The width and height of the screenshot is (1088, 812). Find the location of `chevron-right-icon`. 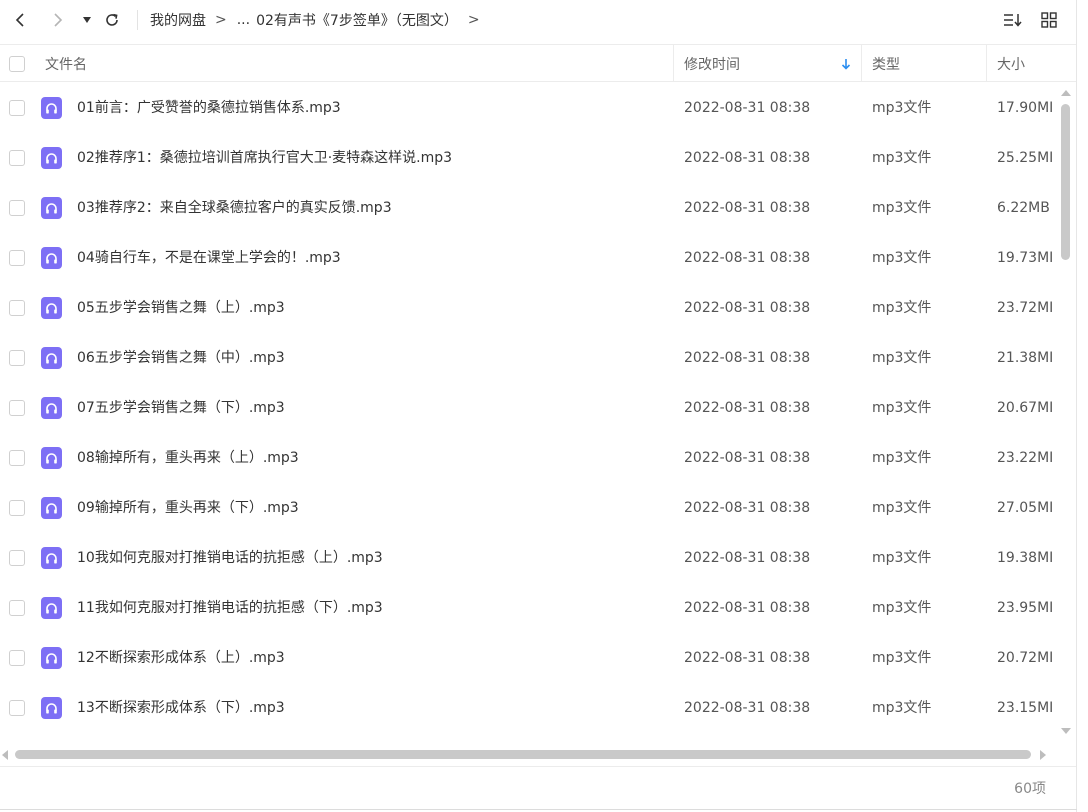

chevron-right-icon is located at coordinates (58, 20).